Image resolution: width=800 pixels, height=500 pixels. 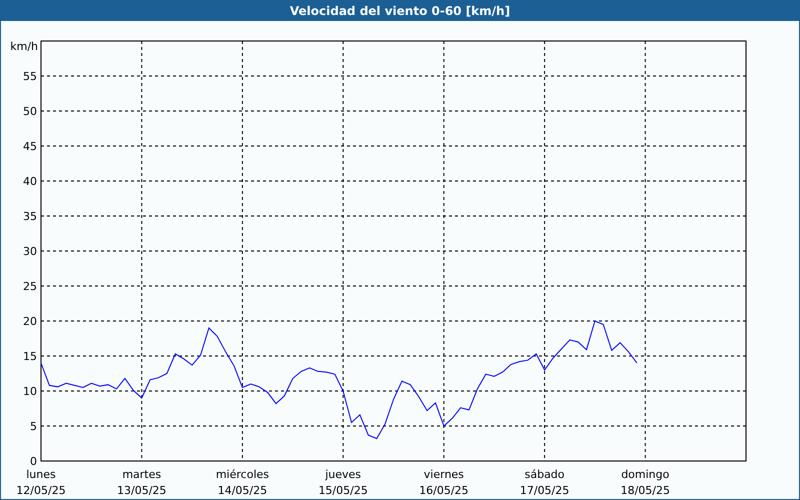 What do you see at coordinates (444, 482) in the screenshot?
I see `x-tick-label: viernes 16/05/25` at bounding box center [444, 482].